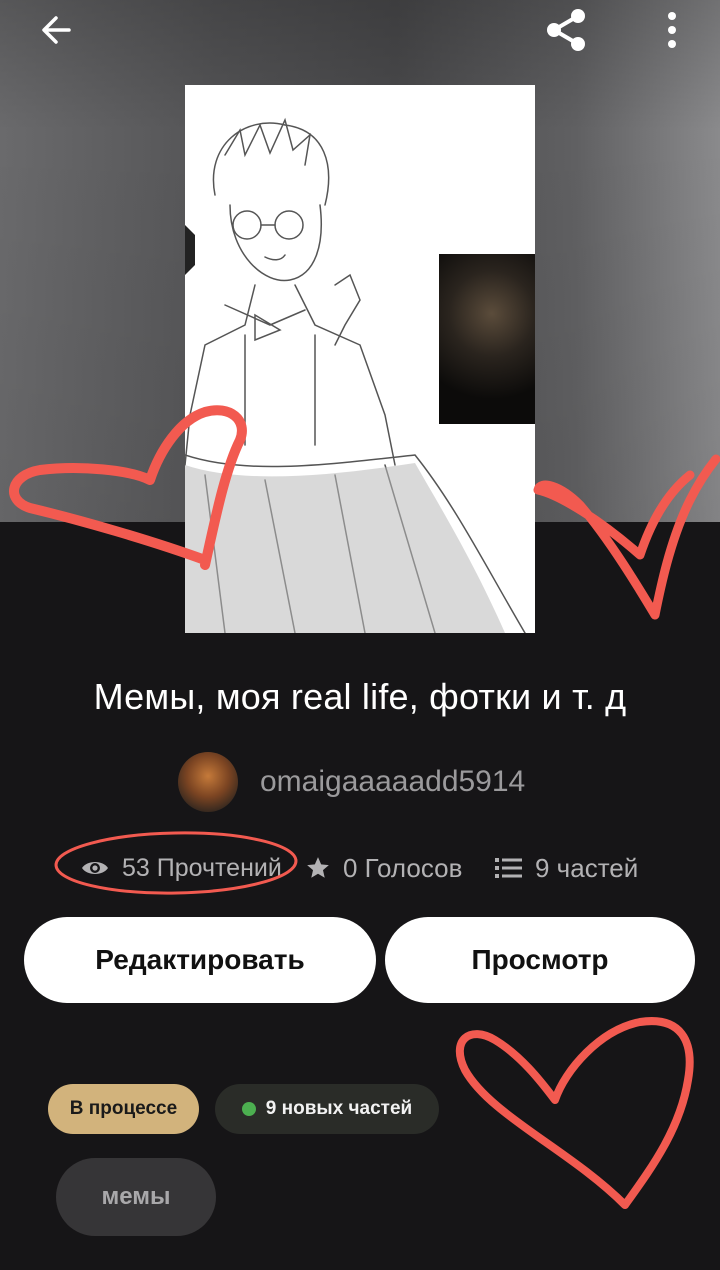  Describe the element at coordinates (574, 1113) in the screenshot. I see `heart-doodle-bottom` at that location.